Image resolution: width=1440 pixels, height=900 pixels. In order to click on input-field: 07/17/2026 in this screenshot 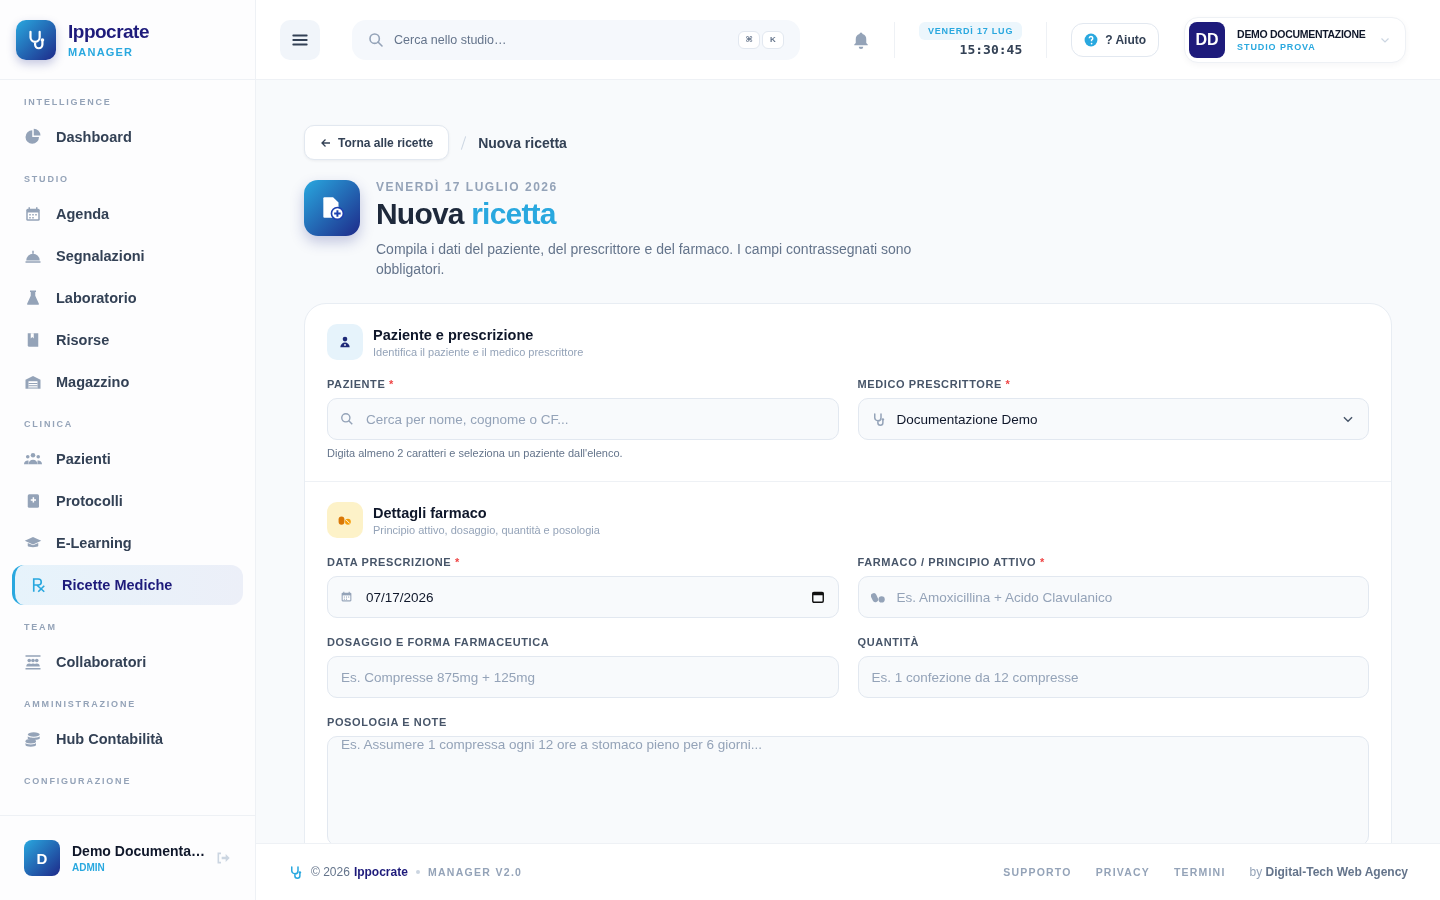, I will do `click(583, 597)`.